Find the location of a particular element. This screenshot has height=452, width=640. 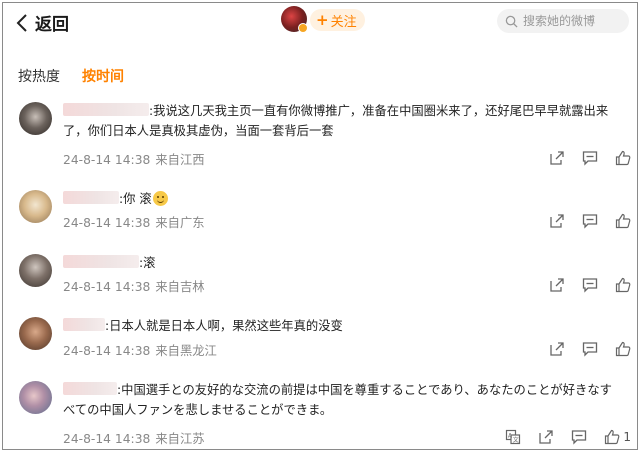

comment-text: :你 滚 is located at coordinates (343, 199).